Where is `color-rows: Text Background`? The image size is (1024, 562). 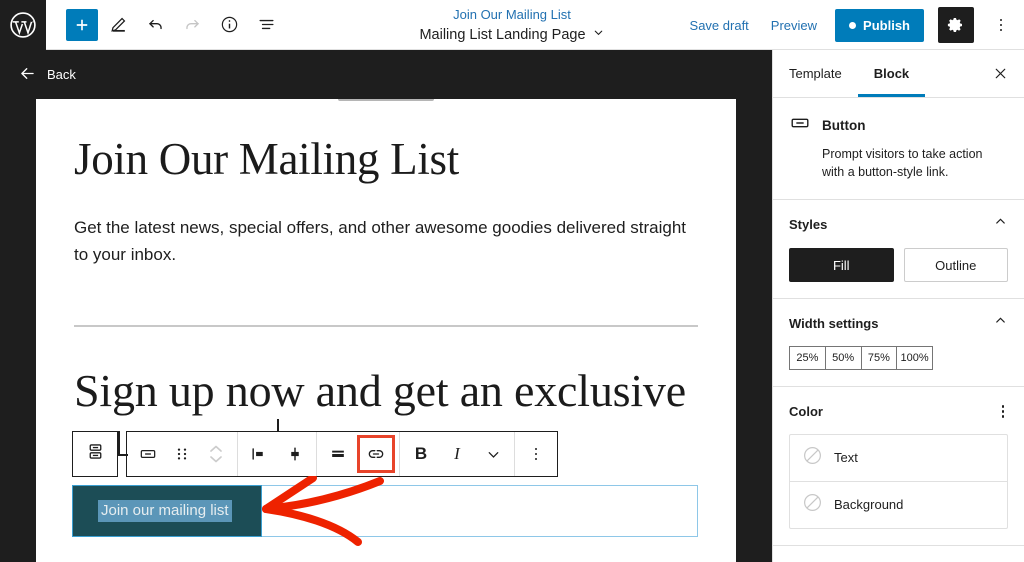 color-rows: Text Background is located at coordinates (898, 481).